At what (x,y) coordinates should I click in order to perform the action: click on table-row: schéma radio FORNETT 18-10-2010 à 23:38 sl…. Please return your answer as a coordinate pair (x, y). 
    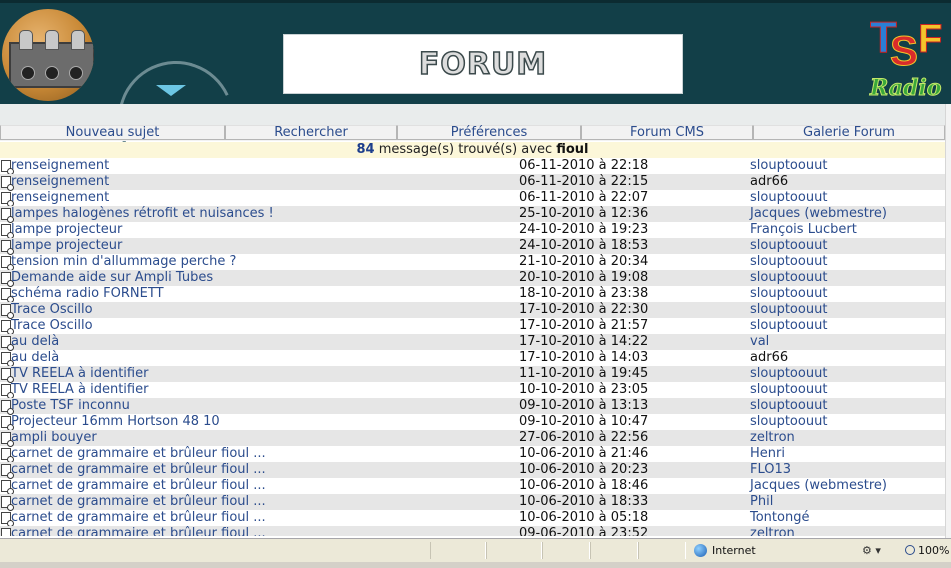
    Looking at the image, I should click on (472, 294).